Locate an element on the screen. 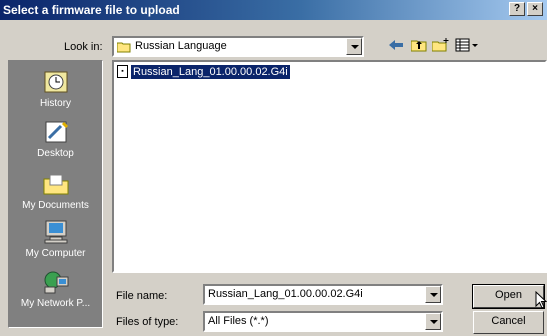  my-computer-icon is located at coordinates (55, 232).